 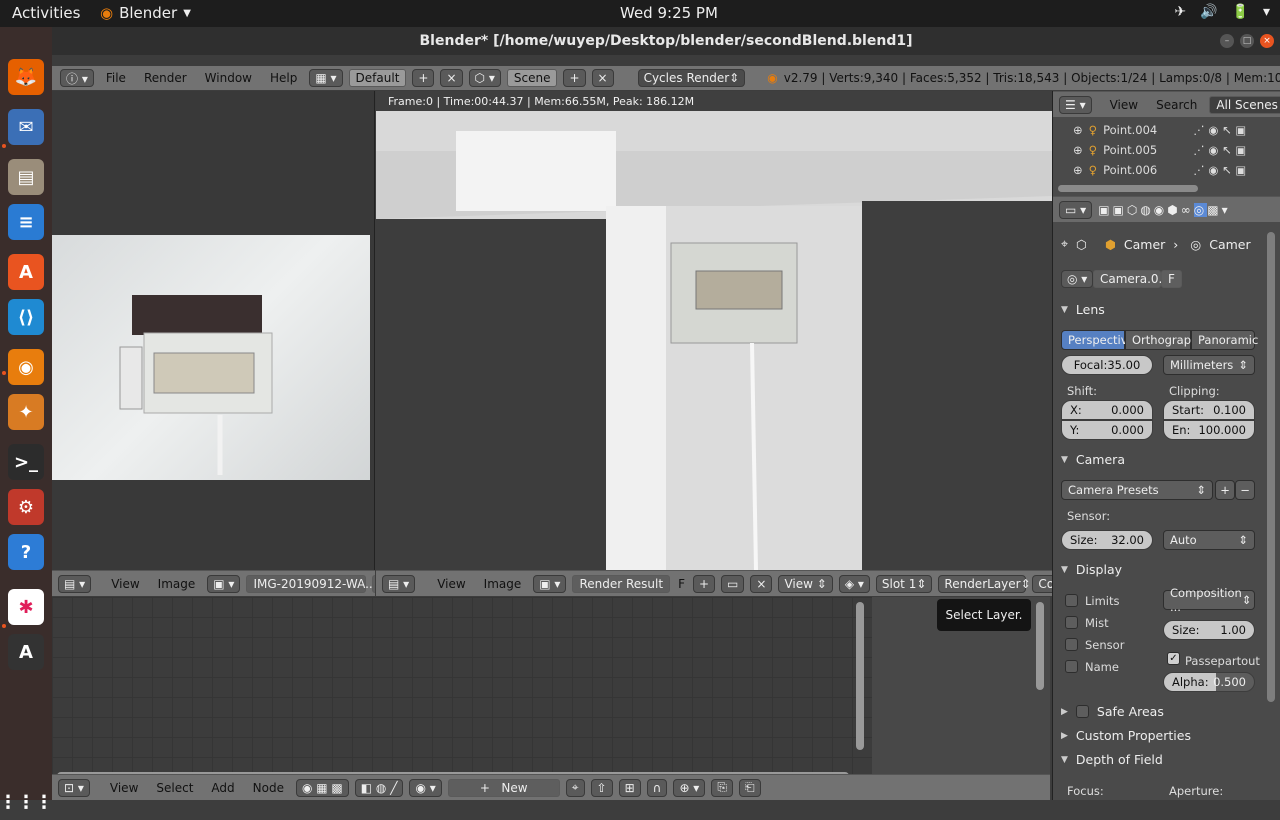 What do you see at coordinates (379, 787) in the screenshot?
I see `shader-type-buttons: ◧ ◍ ╱` at bounding box center [379, 787].